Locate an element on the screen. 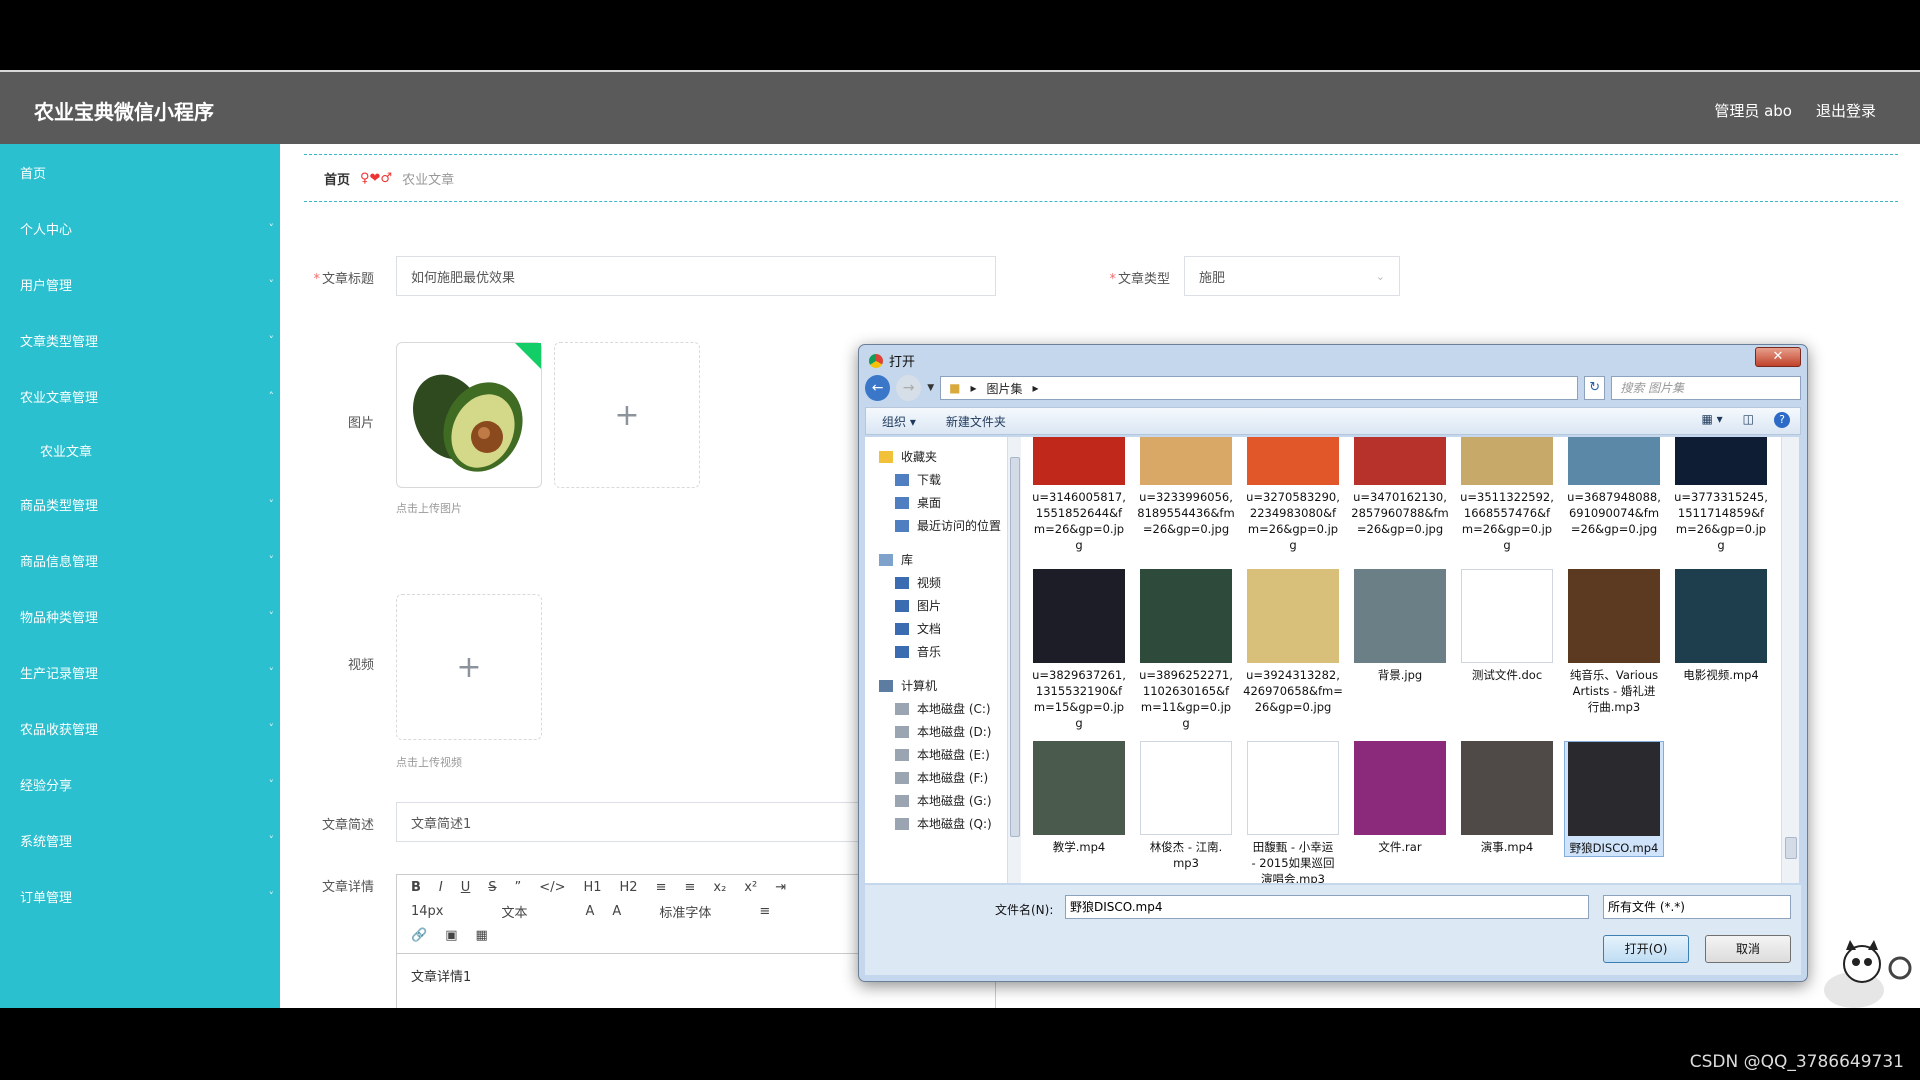 Image resolution: width=1920 pixels, height=1080 pixels. indent-icon: ⇥ is located at coordinates (780, 887).